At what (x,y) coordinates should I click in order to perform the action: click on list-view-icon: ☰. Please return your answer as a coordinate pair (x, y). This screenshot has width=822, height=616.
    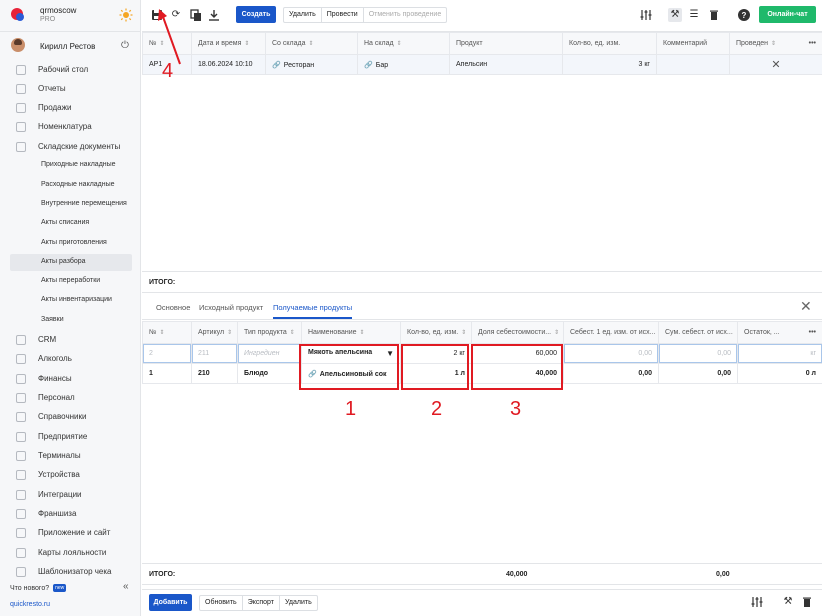
    Looking at the image, I should click on (694, 15).